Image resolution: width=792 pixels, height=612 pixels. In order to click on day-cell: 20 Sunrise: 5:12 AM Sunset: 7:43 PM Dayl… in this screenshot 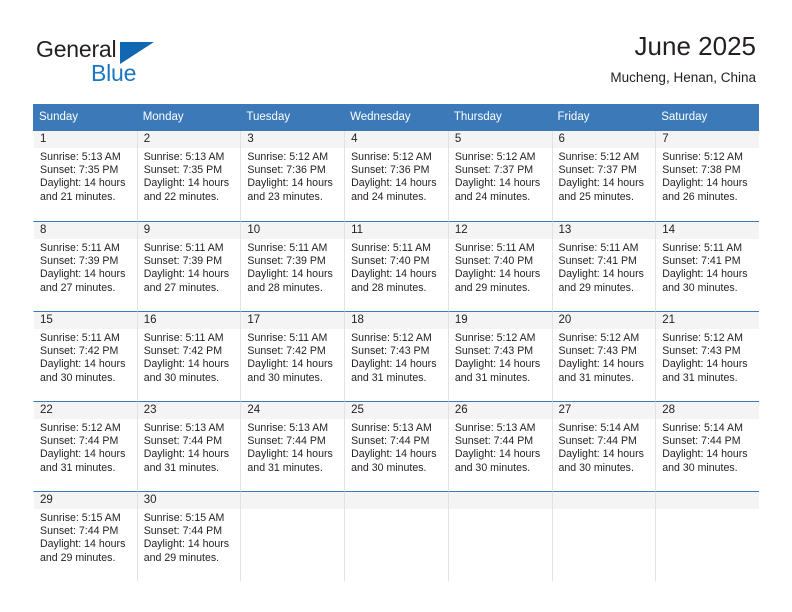, I will do `click(603, 356)`.